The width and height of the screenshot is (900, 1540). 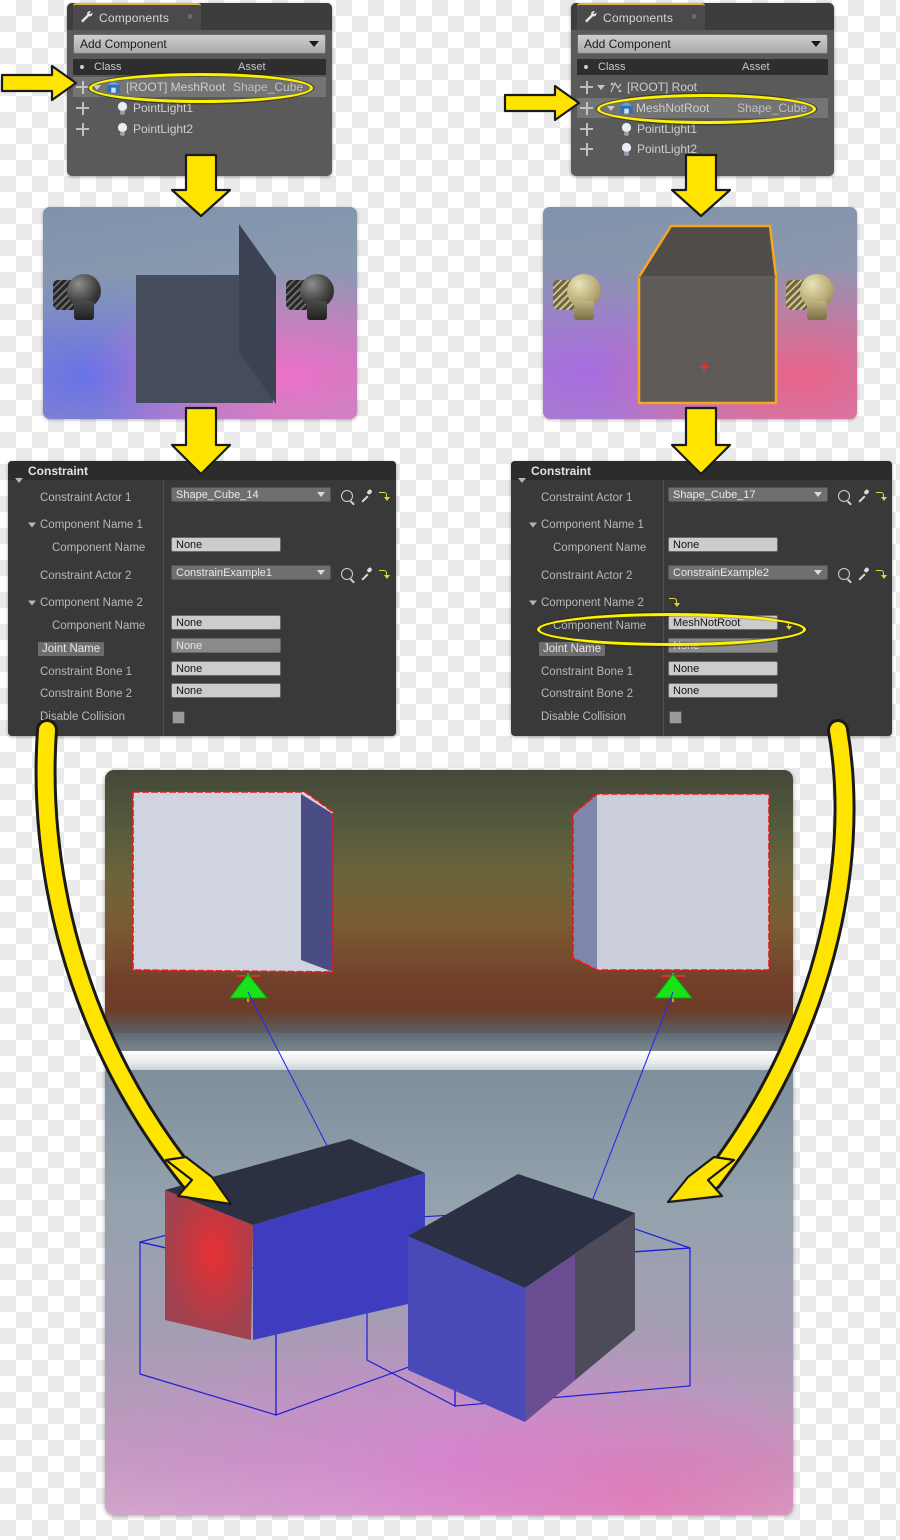 I want to click on row-constraint-actor-1-right: Constraint Actor 1 Shape_Cube_17, so click(x=701, y=498).